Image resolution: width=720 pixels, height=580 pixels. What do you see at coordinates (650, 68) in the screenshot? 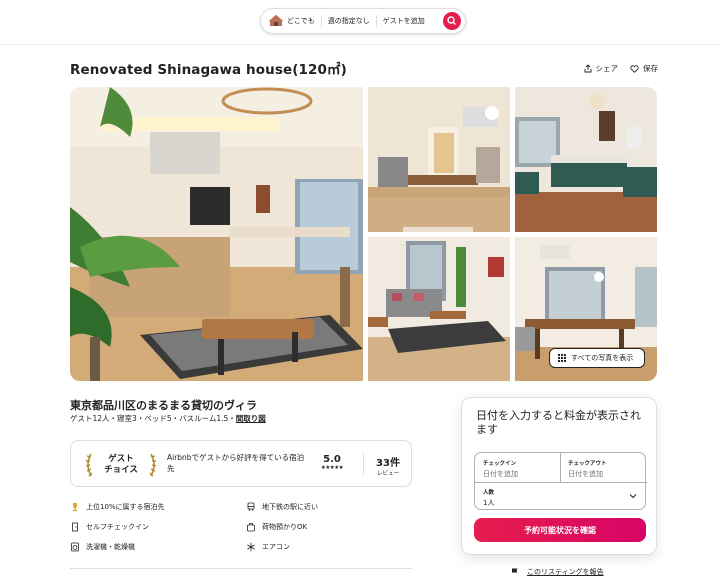
I see `save-label: 保存` at bounding box center [650, 68].